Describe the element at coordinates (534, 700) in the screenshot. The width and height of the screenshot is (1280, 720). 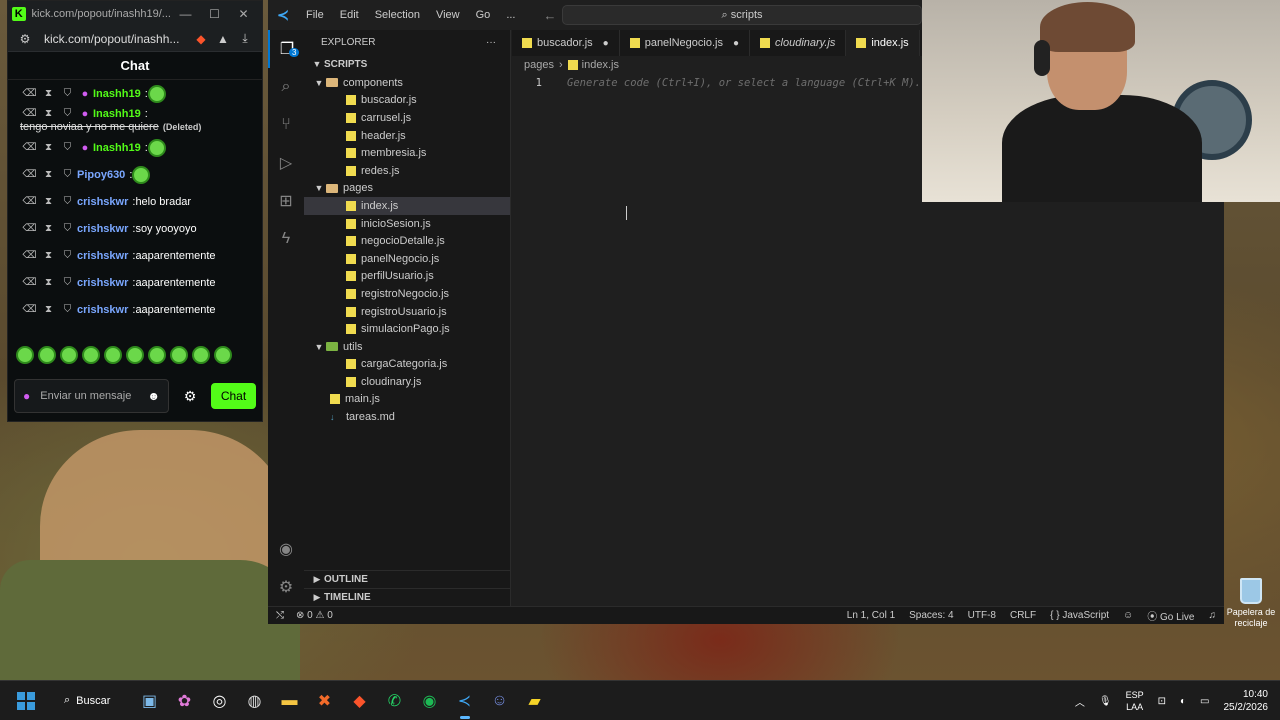
I see `sticky-notes-icon: ▰` at that location.